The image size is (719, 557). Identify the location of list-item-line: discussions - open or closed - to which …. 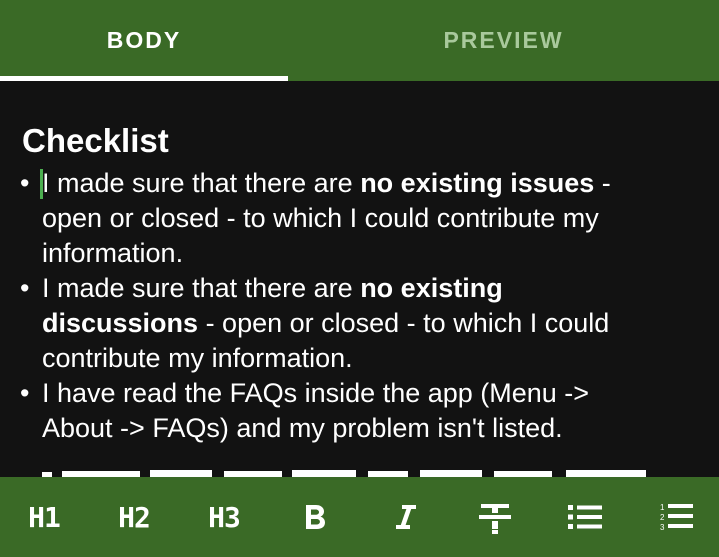
(326, 323).